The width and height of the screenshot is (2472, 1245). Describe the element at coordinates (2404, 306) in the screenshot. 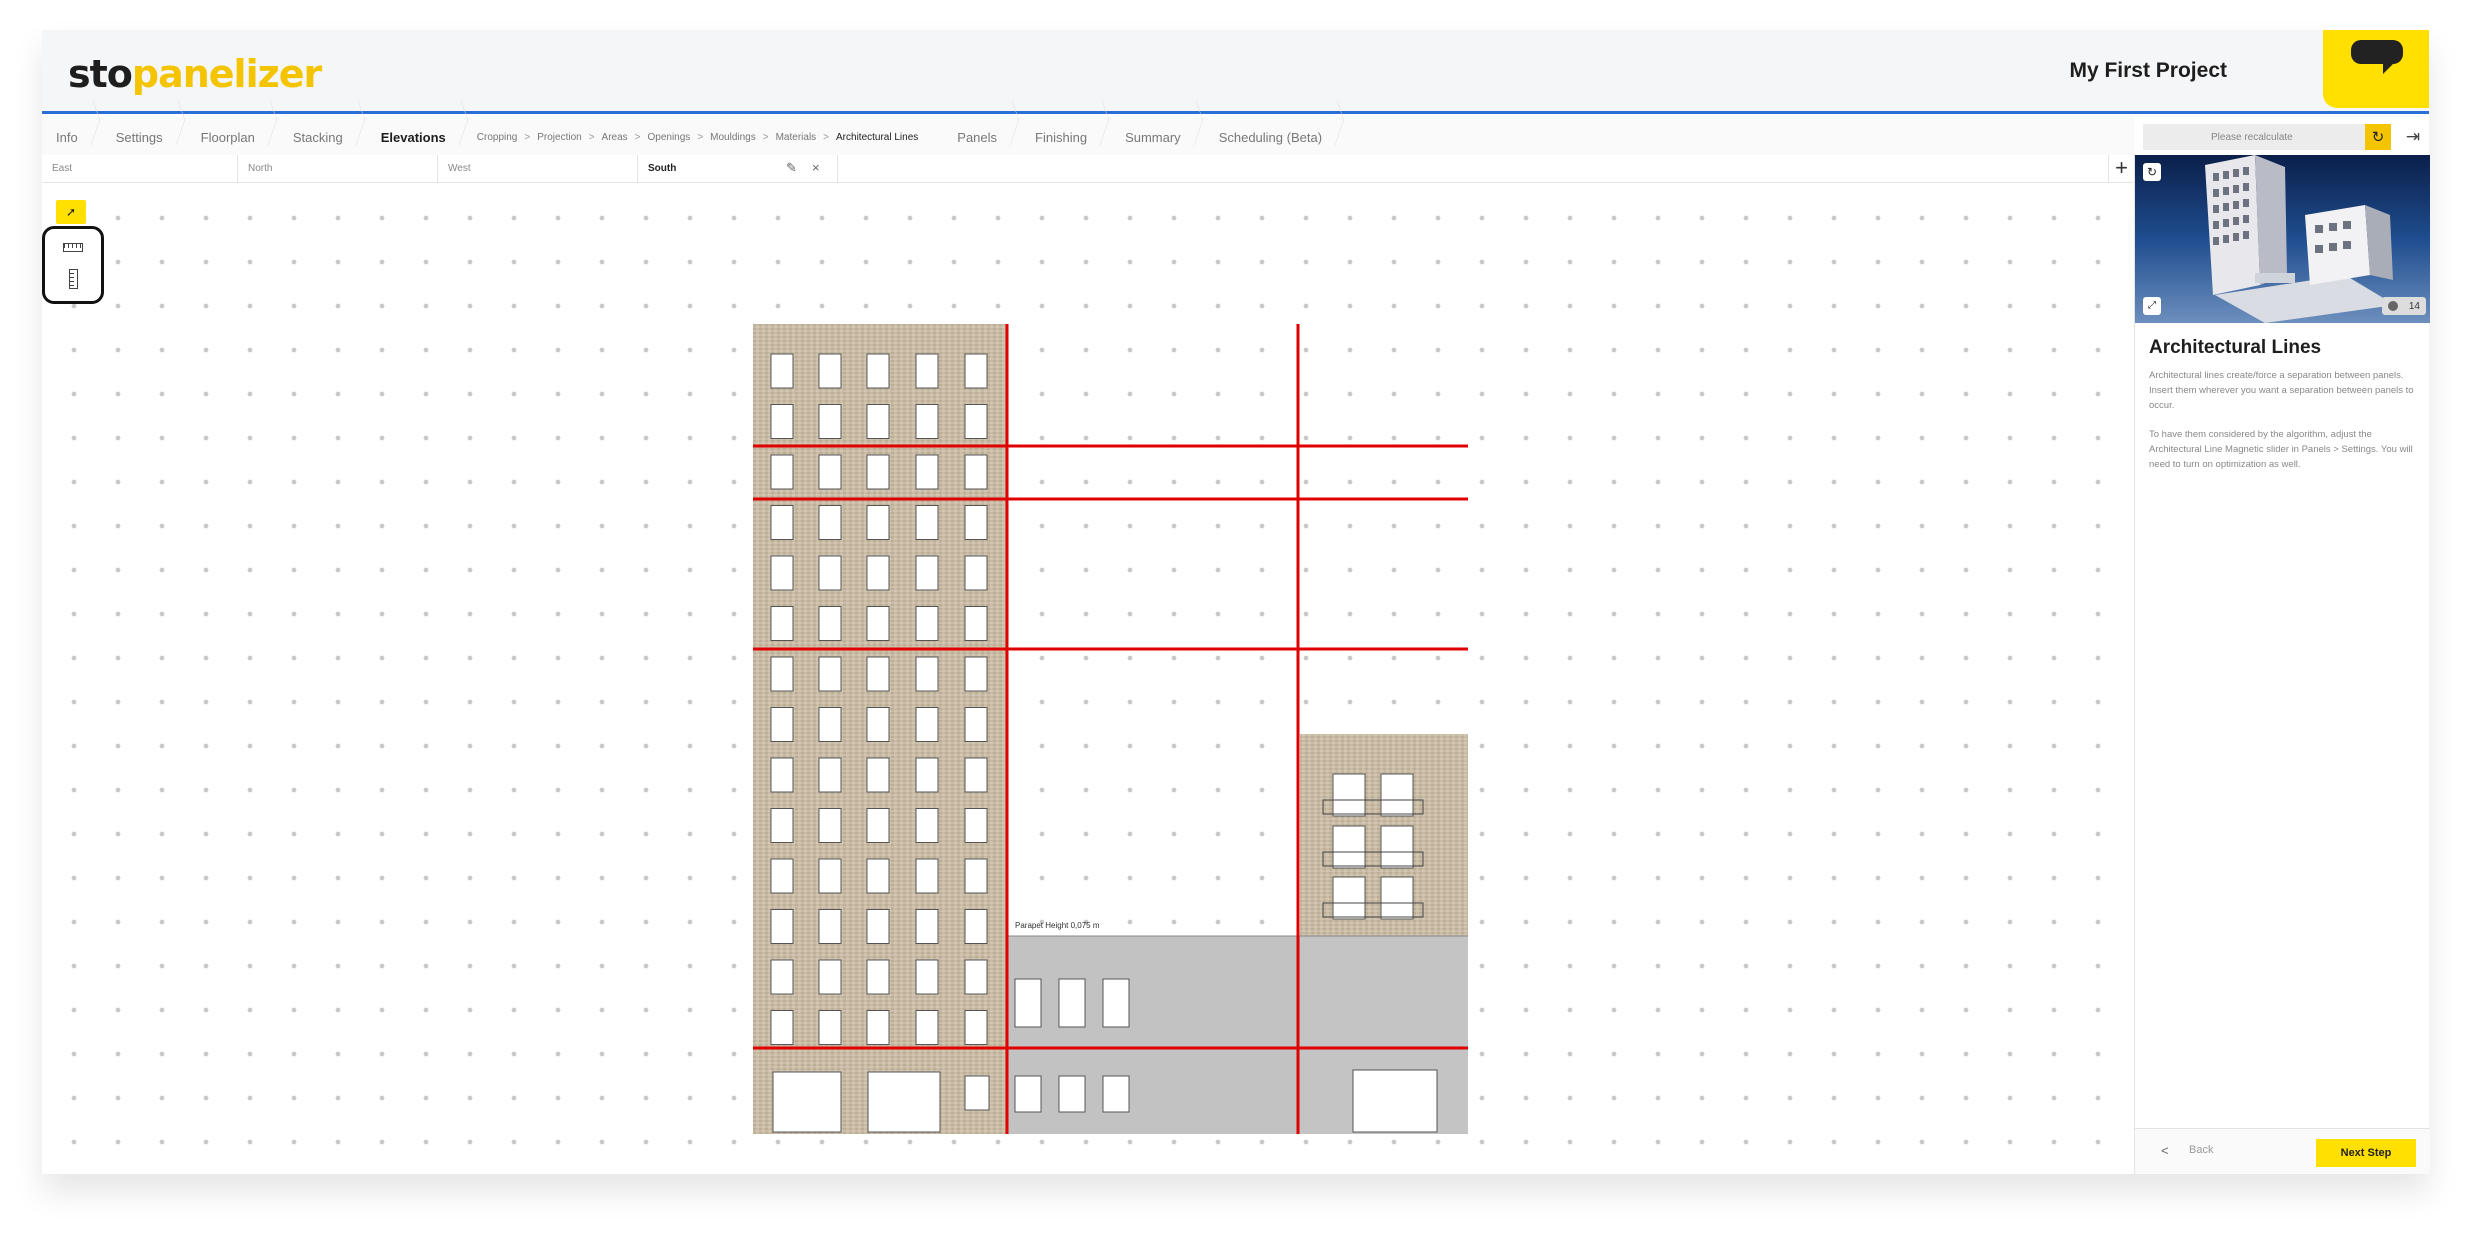

I see `panel-count-badge: 14` at that location.